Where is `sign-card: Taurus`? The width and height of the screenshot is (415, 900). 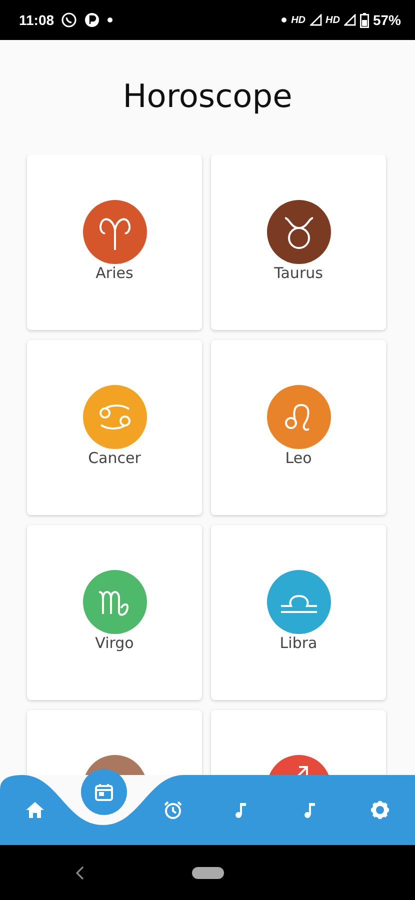
sign-card: Taurus is located at coordinates (298, 242).